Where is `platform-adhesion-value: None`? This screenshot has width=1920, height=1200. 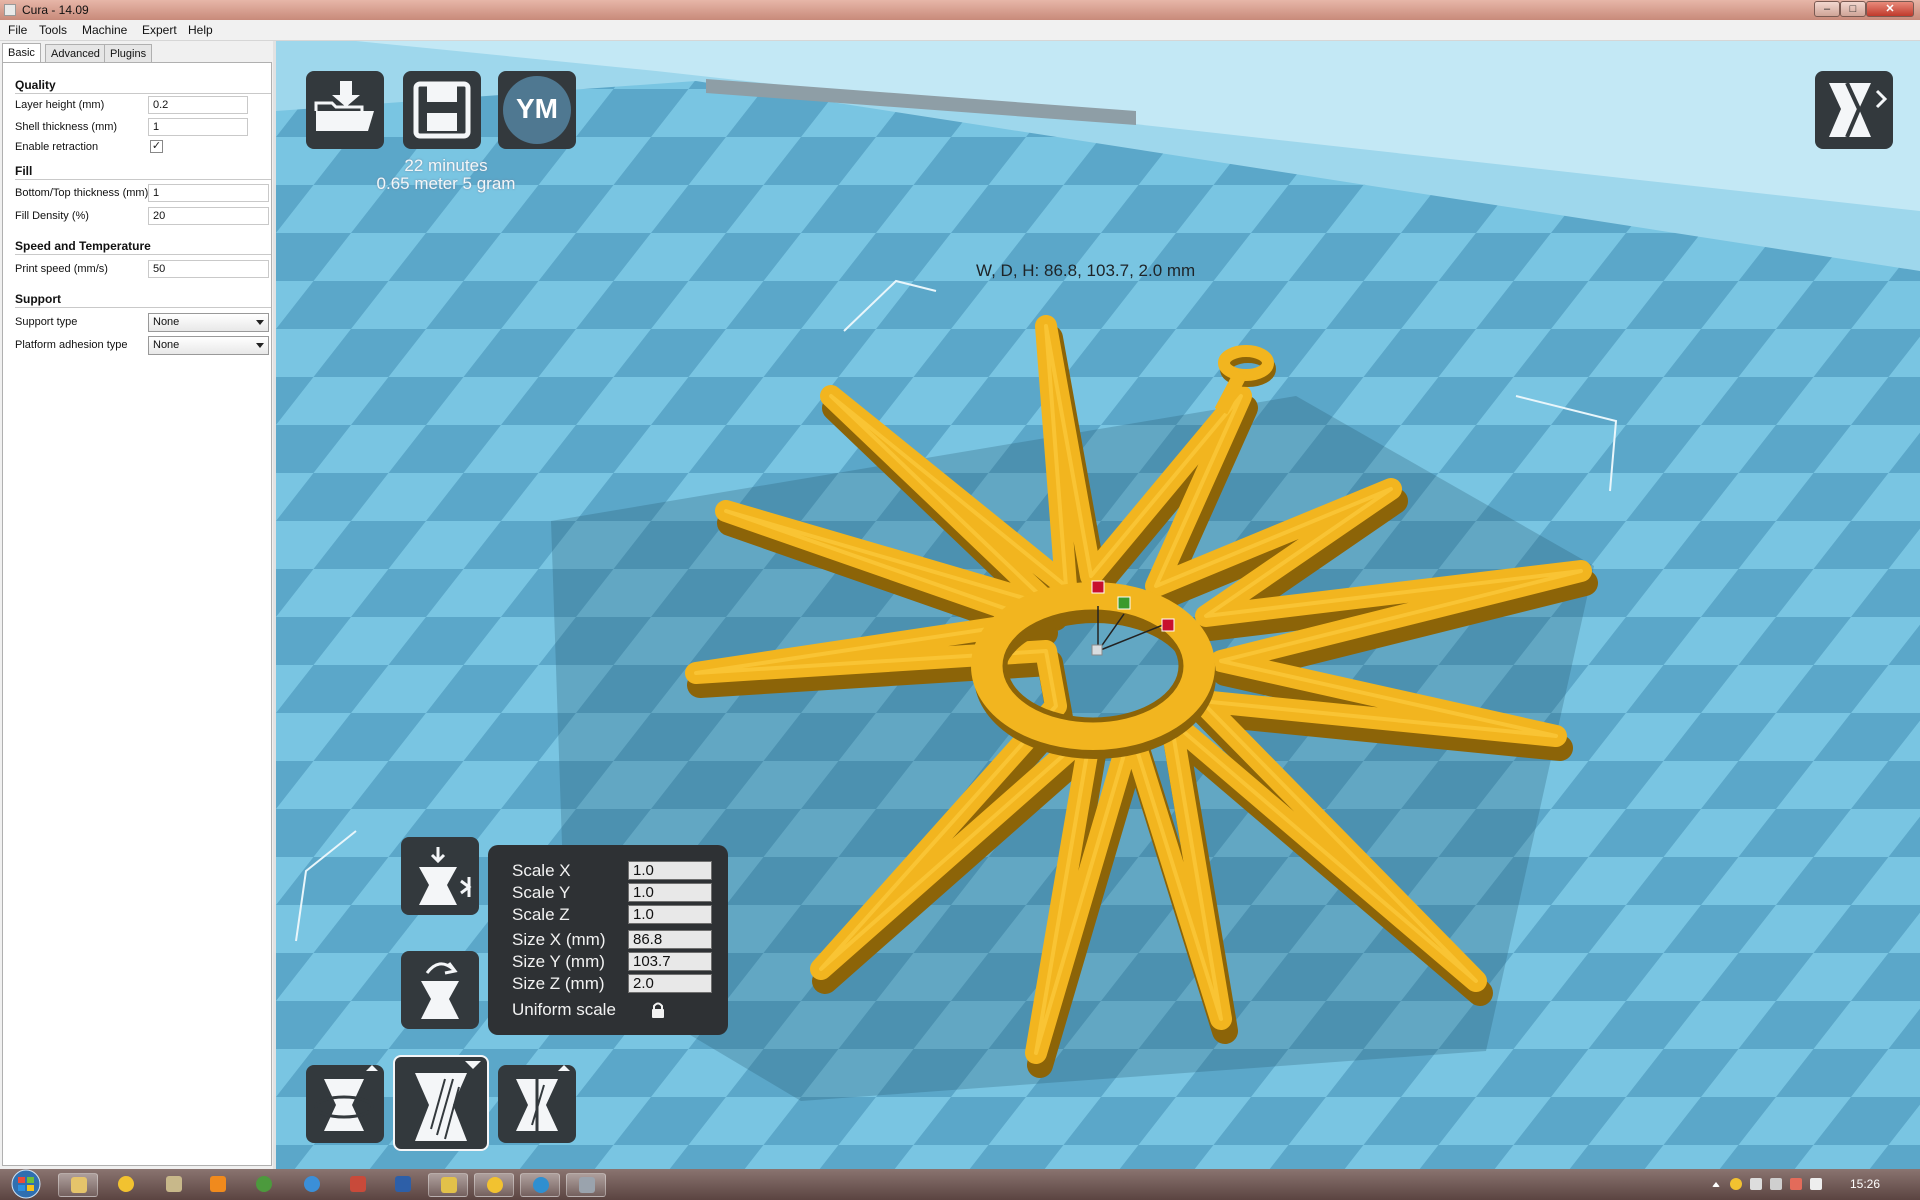 platform-adhesion-value: None is located at coordinates (166, 345).